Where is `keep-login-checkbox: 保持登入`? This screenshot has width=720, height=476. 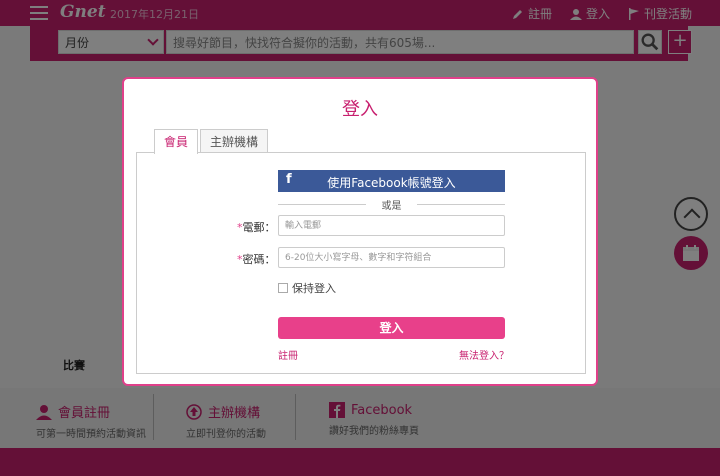
keep-login-checkbox: 保持登入 is located at coordinates (307, 288).